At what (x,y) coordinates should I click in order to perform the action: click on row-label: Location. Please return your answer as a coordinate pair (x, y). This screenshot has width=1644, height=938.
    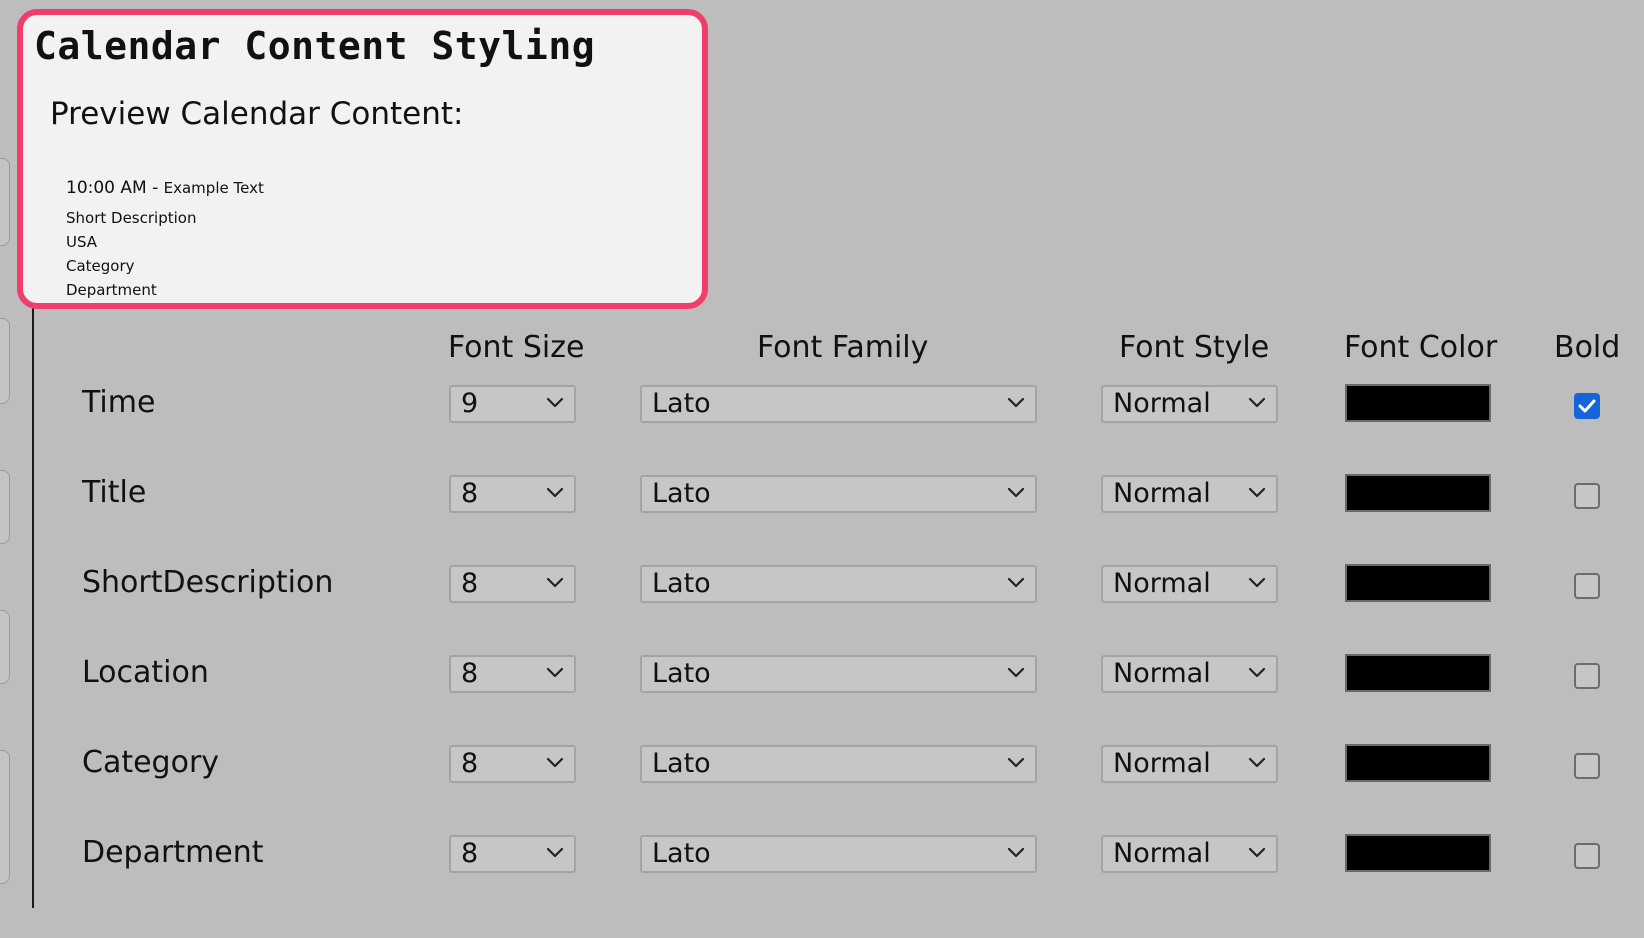
    Looking at the image, I should click on (145, 672).